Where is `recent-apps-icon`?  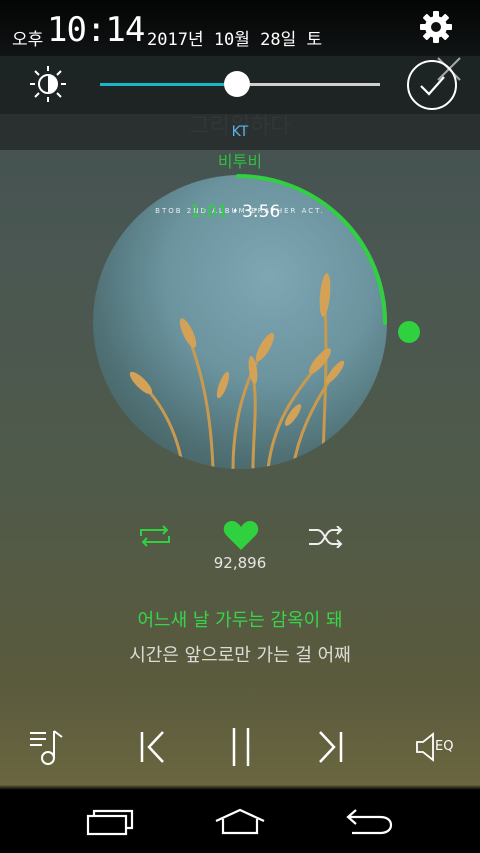
recent-apps-icon is located at coordinates (110, 822).